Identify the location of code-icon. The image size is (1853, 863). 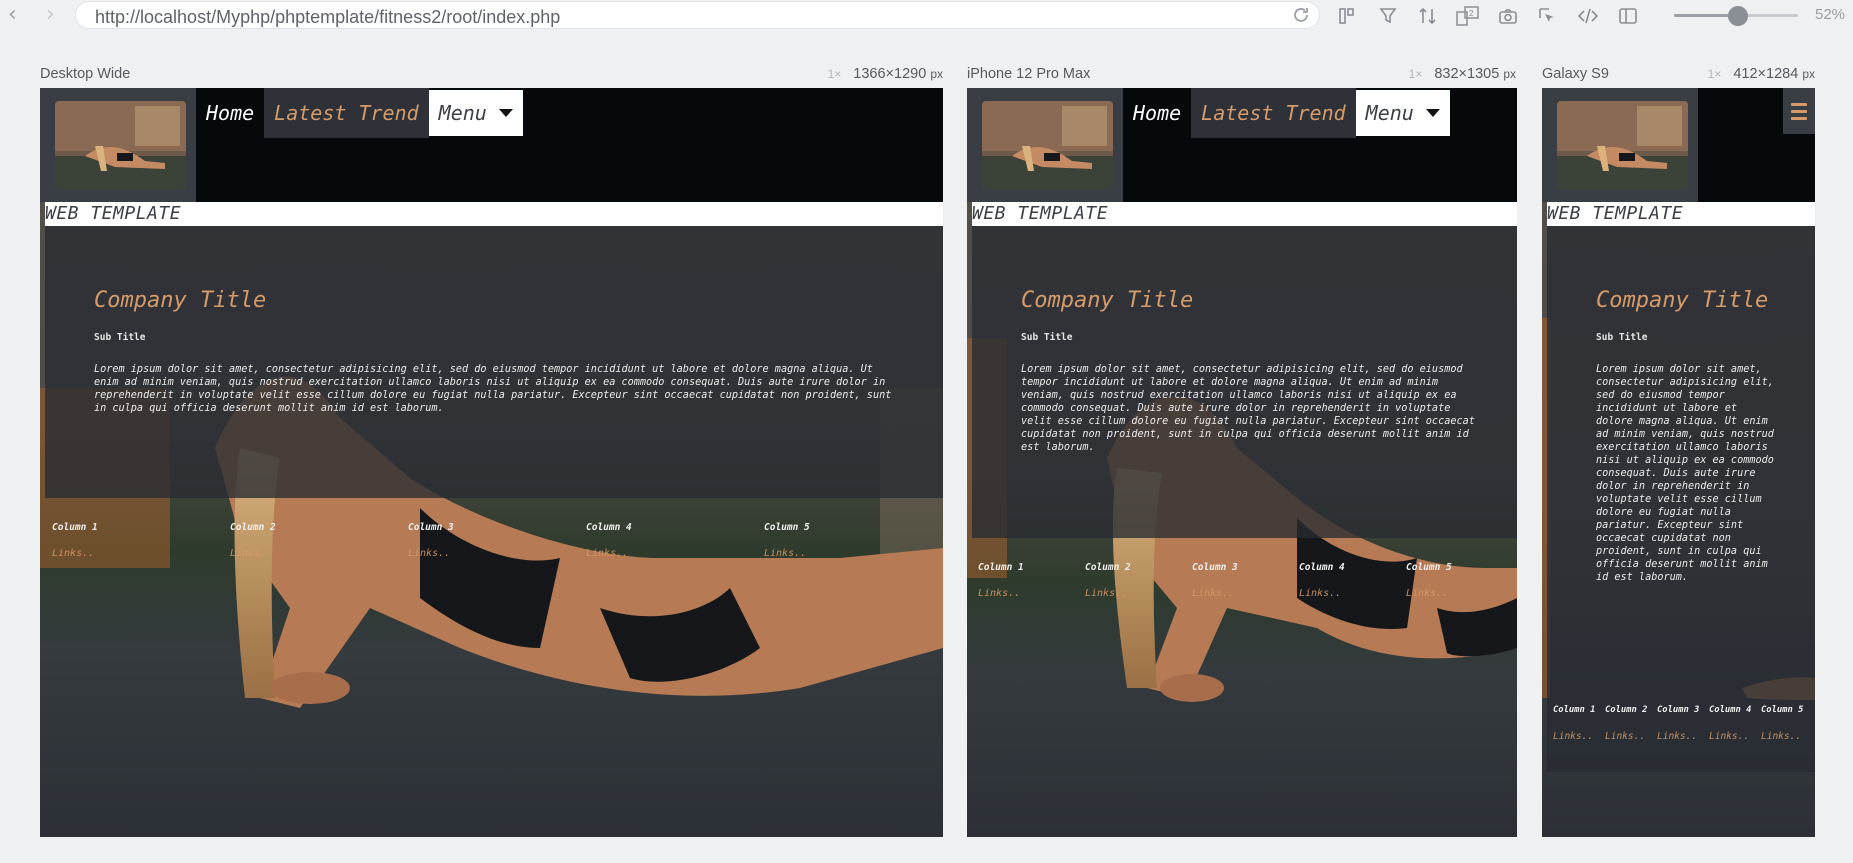
(1588, 16).